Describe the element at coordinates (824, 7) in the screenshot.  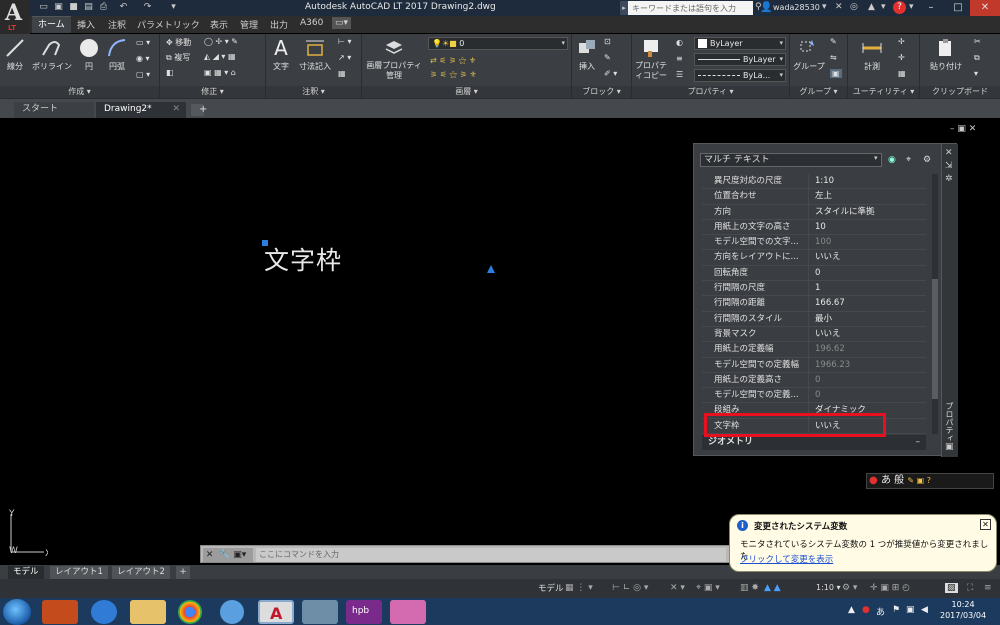
I see `user-menu-chevron-icon: ▾` at that location.